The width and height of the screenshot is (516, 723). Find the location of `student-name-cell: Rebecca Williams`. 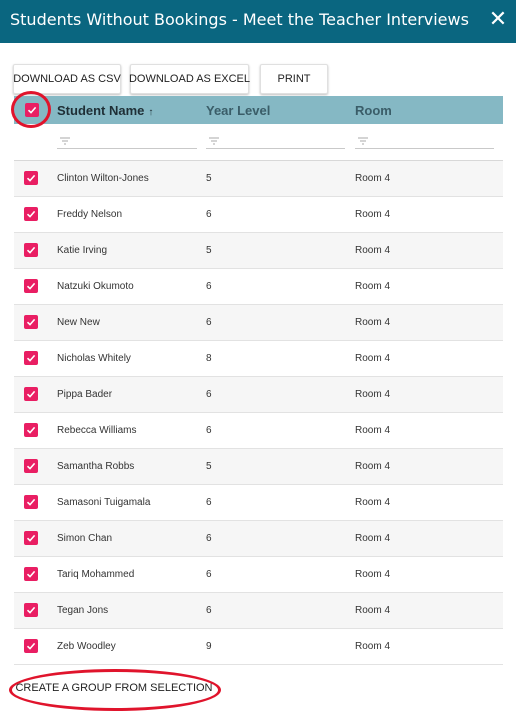

student-name-cell: Rebecca Williams is located at coordinates (97, 430).